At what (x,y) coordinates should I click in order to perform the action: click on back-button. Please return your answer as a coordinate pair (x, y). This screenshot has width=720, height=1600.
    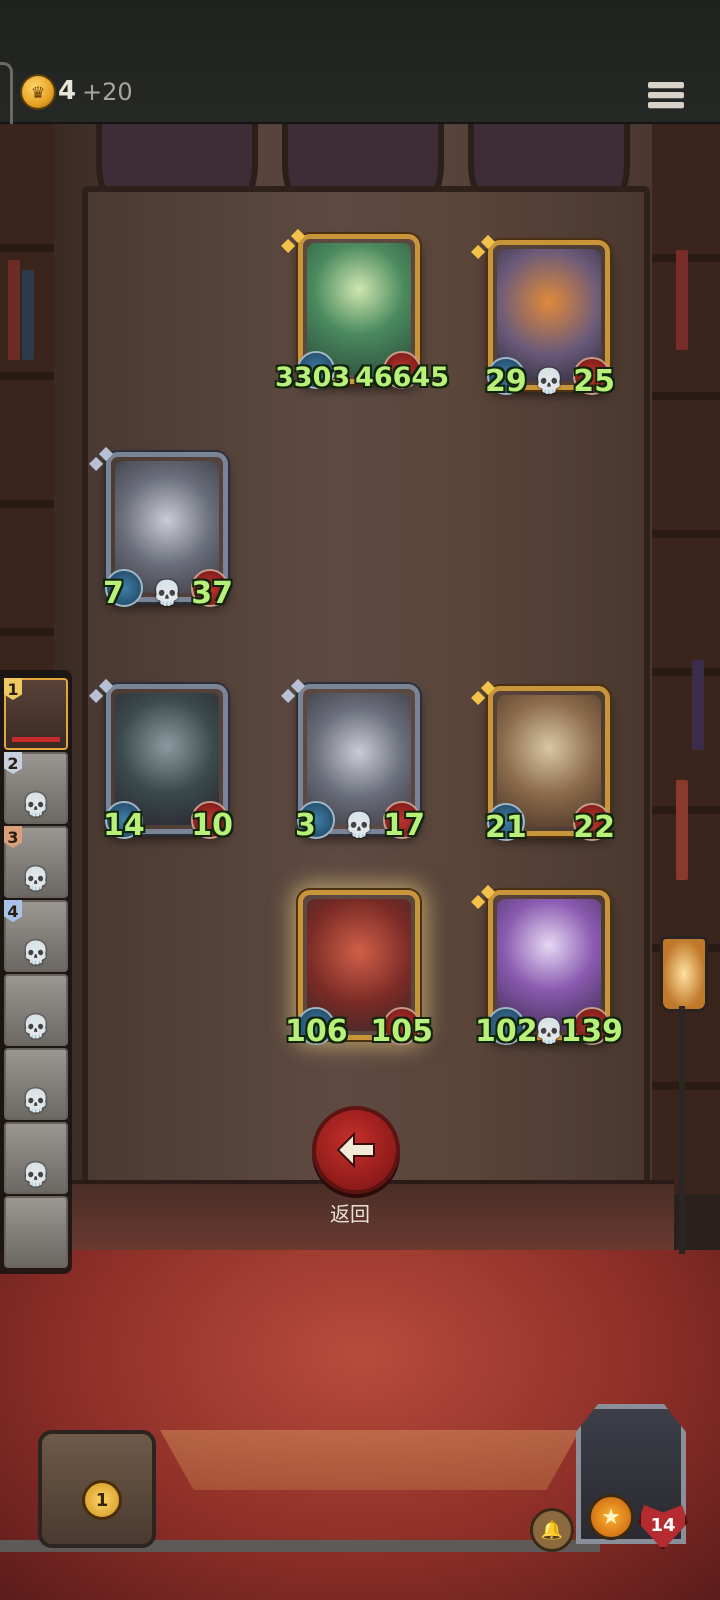
    Looking at the image, I should click on (356, 1150).